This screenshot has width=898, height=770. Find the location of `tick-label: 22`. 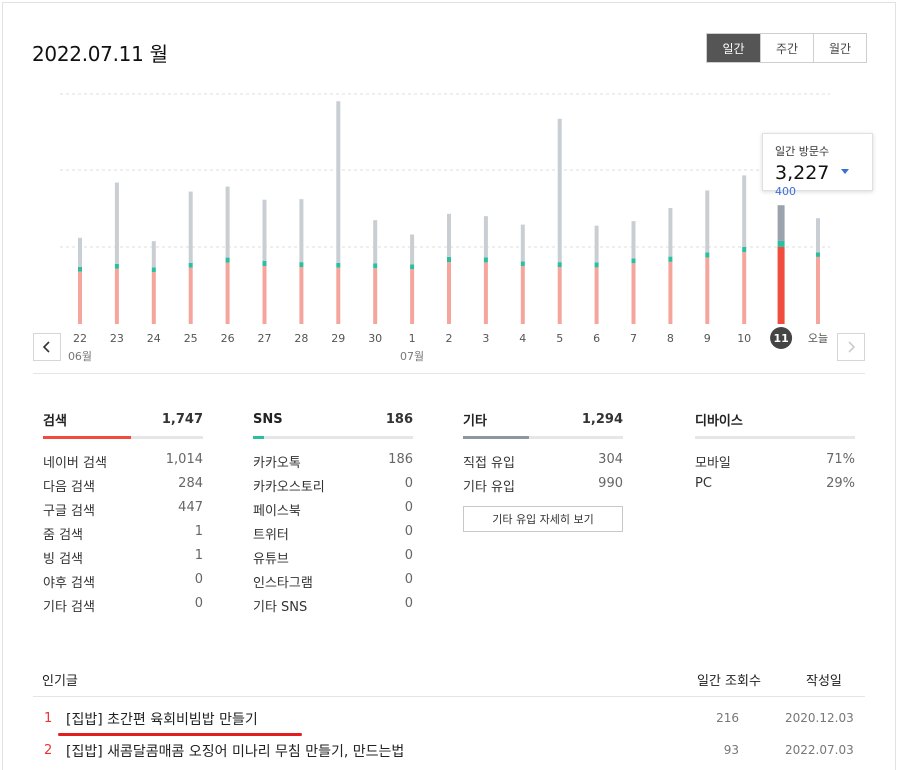

tick-label: 22 is located at coordinates (80, 338).